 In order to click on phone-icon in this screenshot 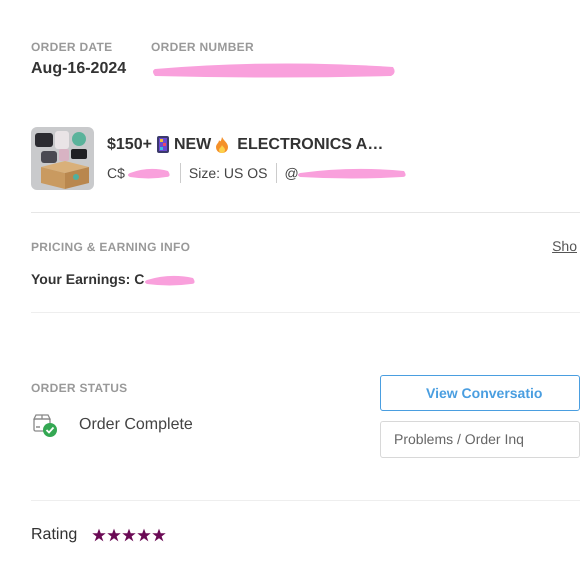, I will do `click(162, 144)`.